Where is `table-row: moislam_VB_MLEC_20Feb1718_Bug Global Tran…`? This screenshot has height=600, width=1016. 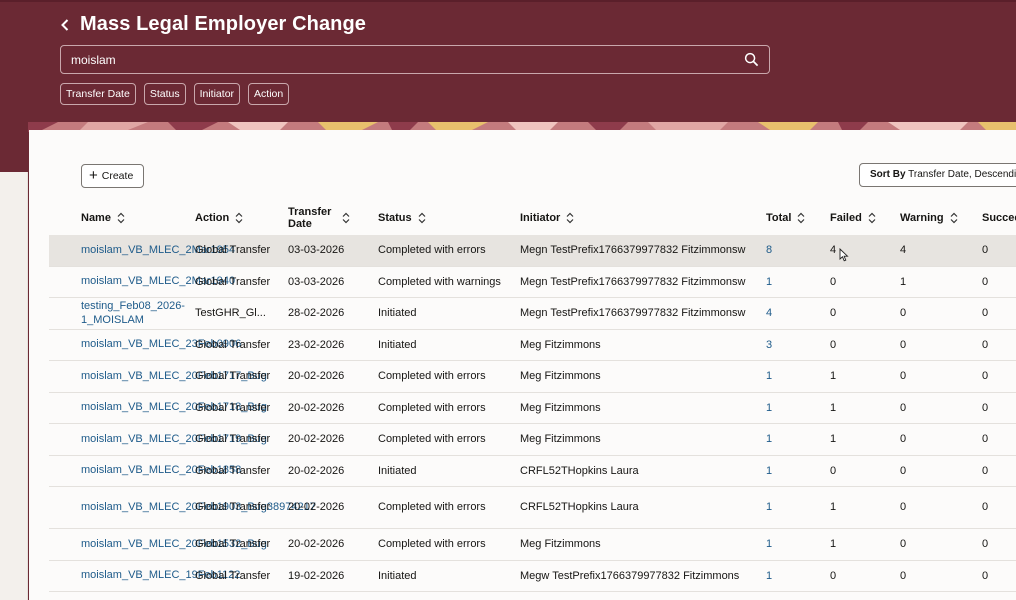 table-row: moislam_VB_MLEC_20Feb1718_Bug Global Tran… is located at coordinates (532, 408).